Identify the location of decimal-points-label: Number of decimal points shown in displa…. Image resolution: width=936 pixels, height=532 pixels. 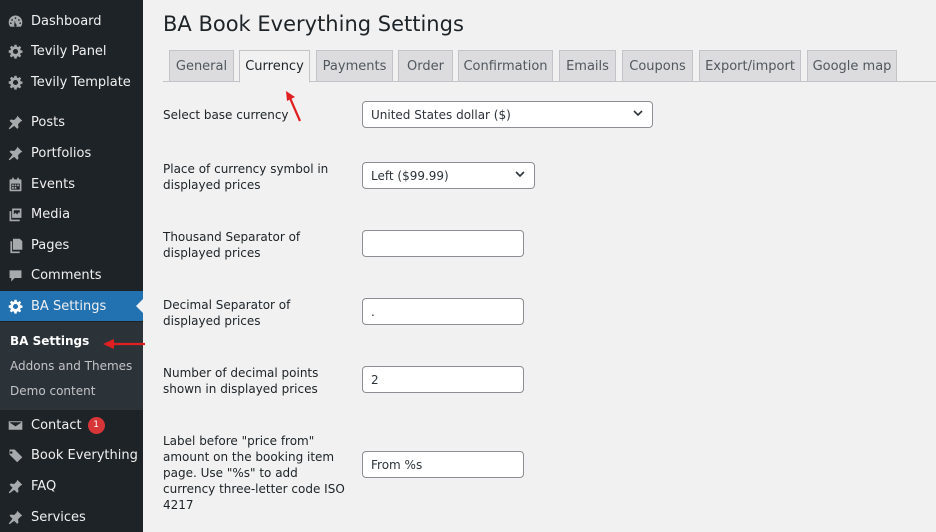
(241, 381).